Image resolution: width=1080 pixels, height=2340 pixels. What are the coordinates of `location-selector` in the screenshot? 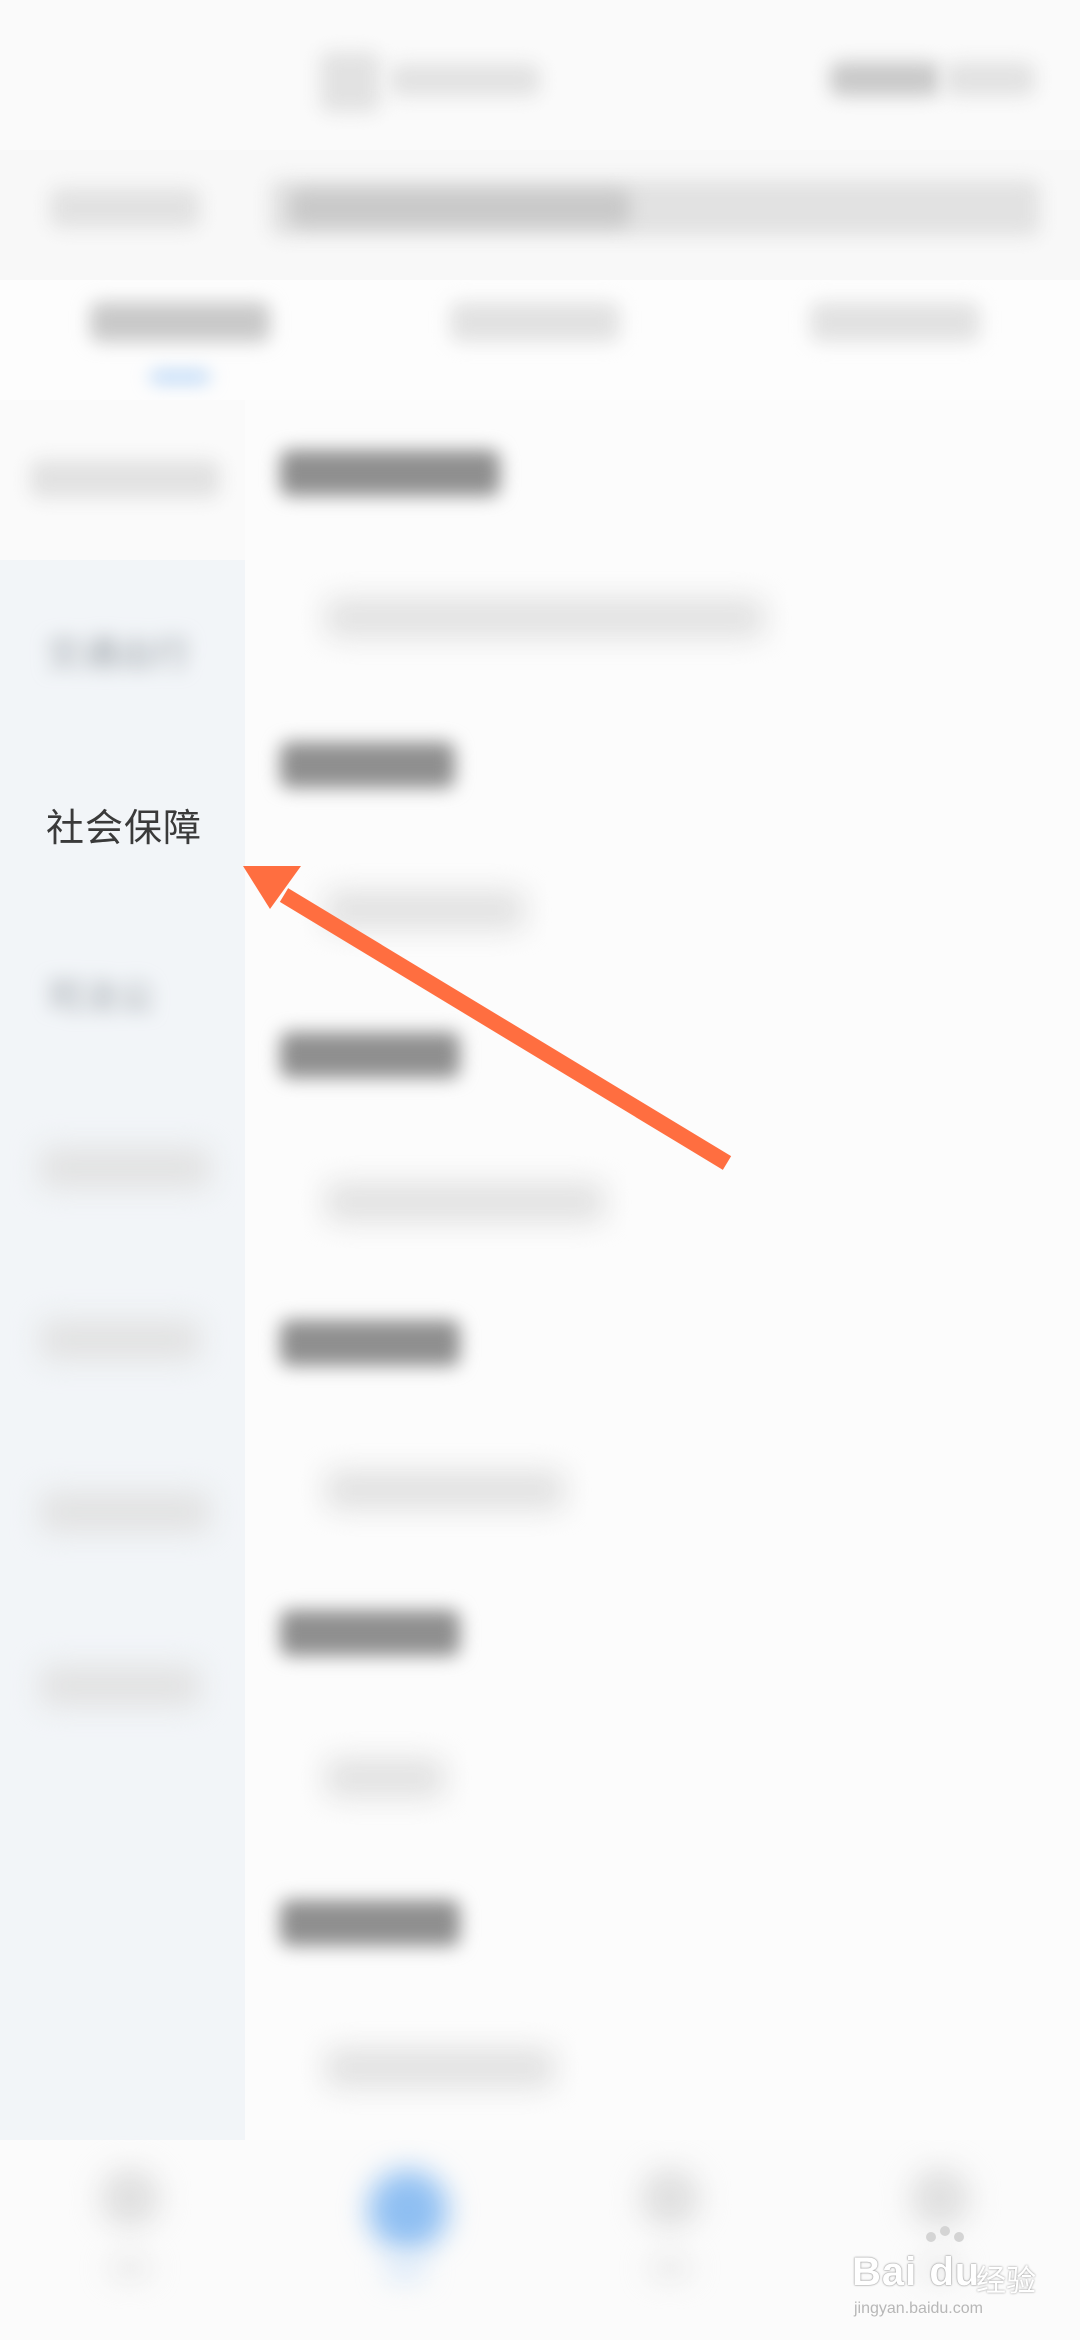 It's located at (125, 208).